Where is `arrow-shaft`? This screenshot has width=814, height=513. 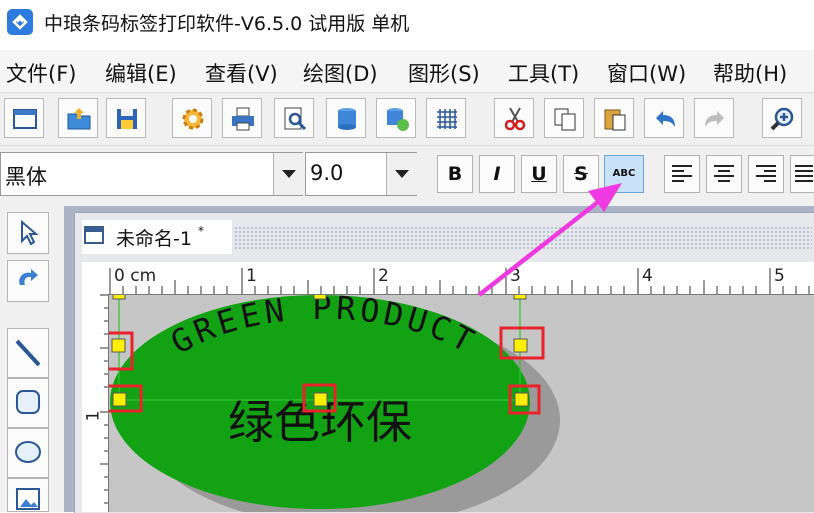
arrow-shaft is located at coordinates (538, 248).